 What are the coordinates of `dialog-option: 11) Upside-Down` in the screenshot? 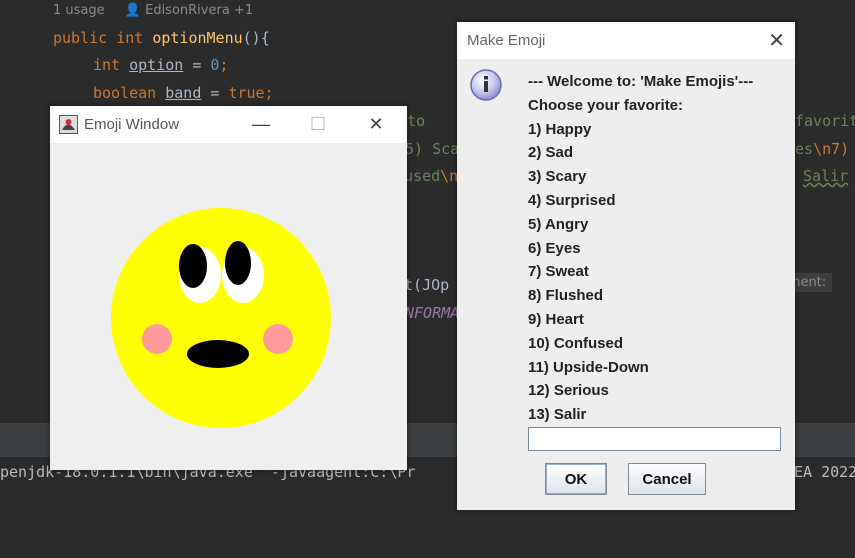 It's located at (588, 367).